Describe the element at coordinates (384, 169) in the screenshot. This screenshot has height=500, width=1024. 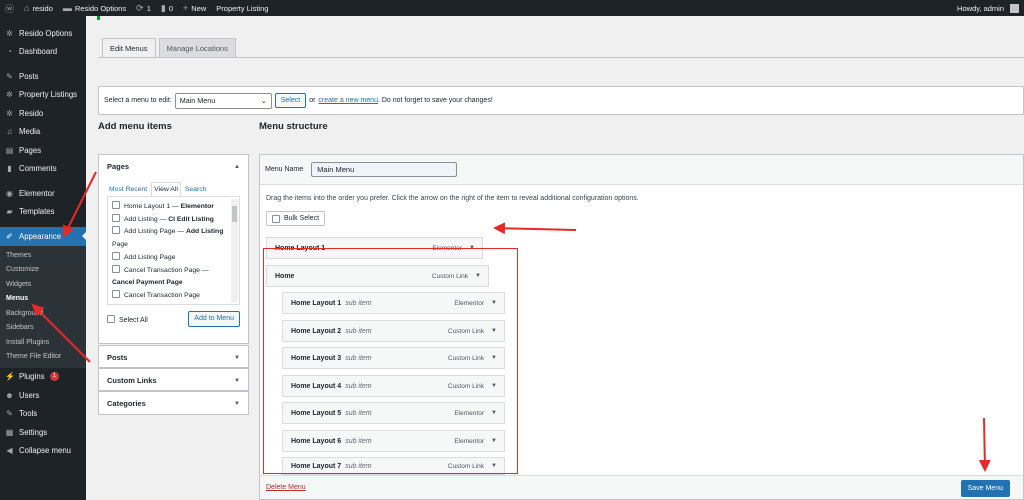
I see `menu-name-input: Main Menu` at that location.